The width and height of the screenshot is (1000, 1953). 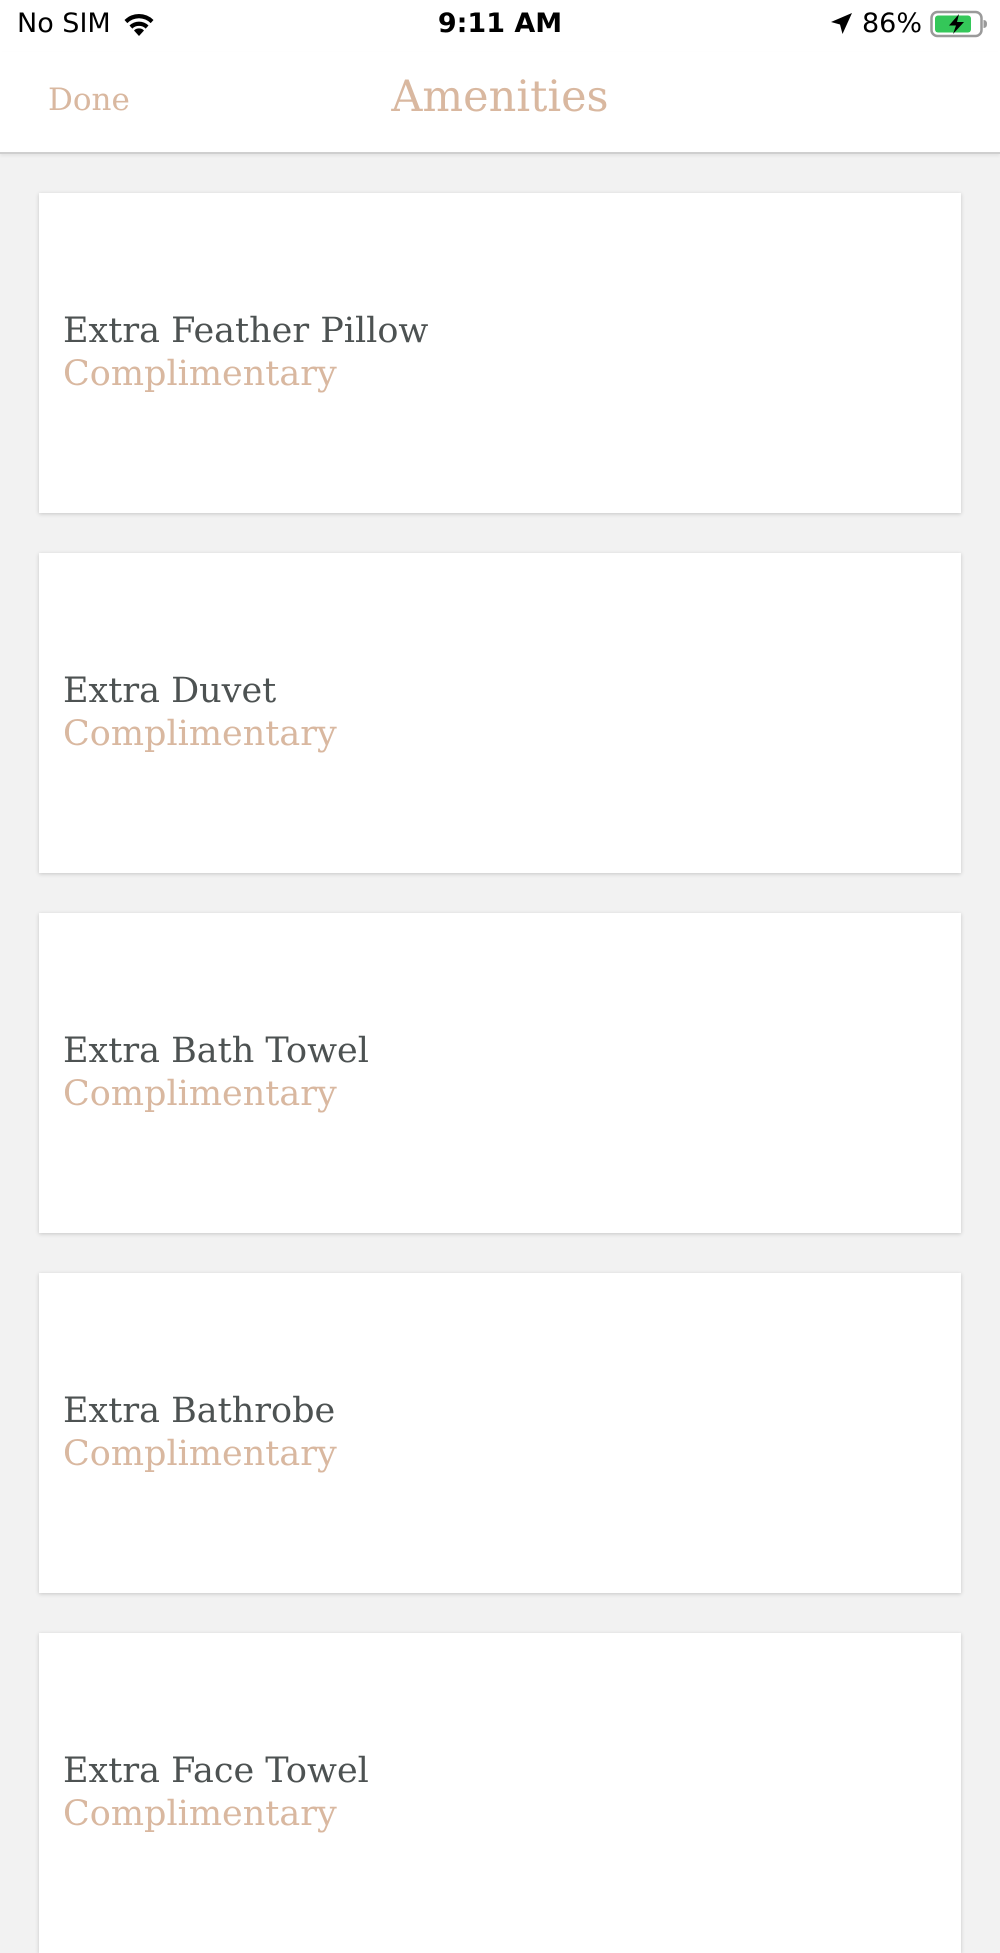 What do you see at coordinates (246, 331) in the screenshot?
I see `amenity-name: Extra Feather Pillow` at bounding box center [246, 331].